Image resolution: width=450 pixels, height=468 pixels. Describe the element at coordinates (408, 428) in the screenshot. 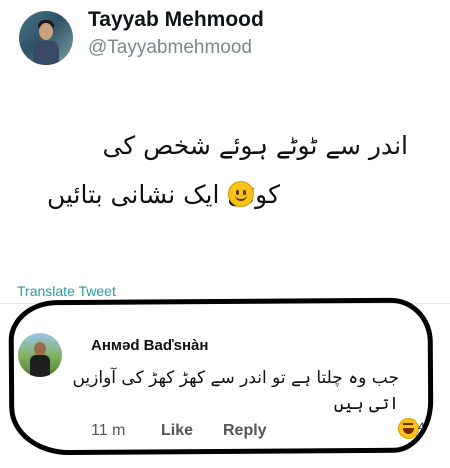

I see `laughing-face-icon` at that location.